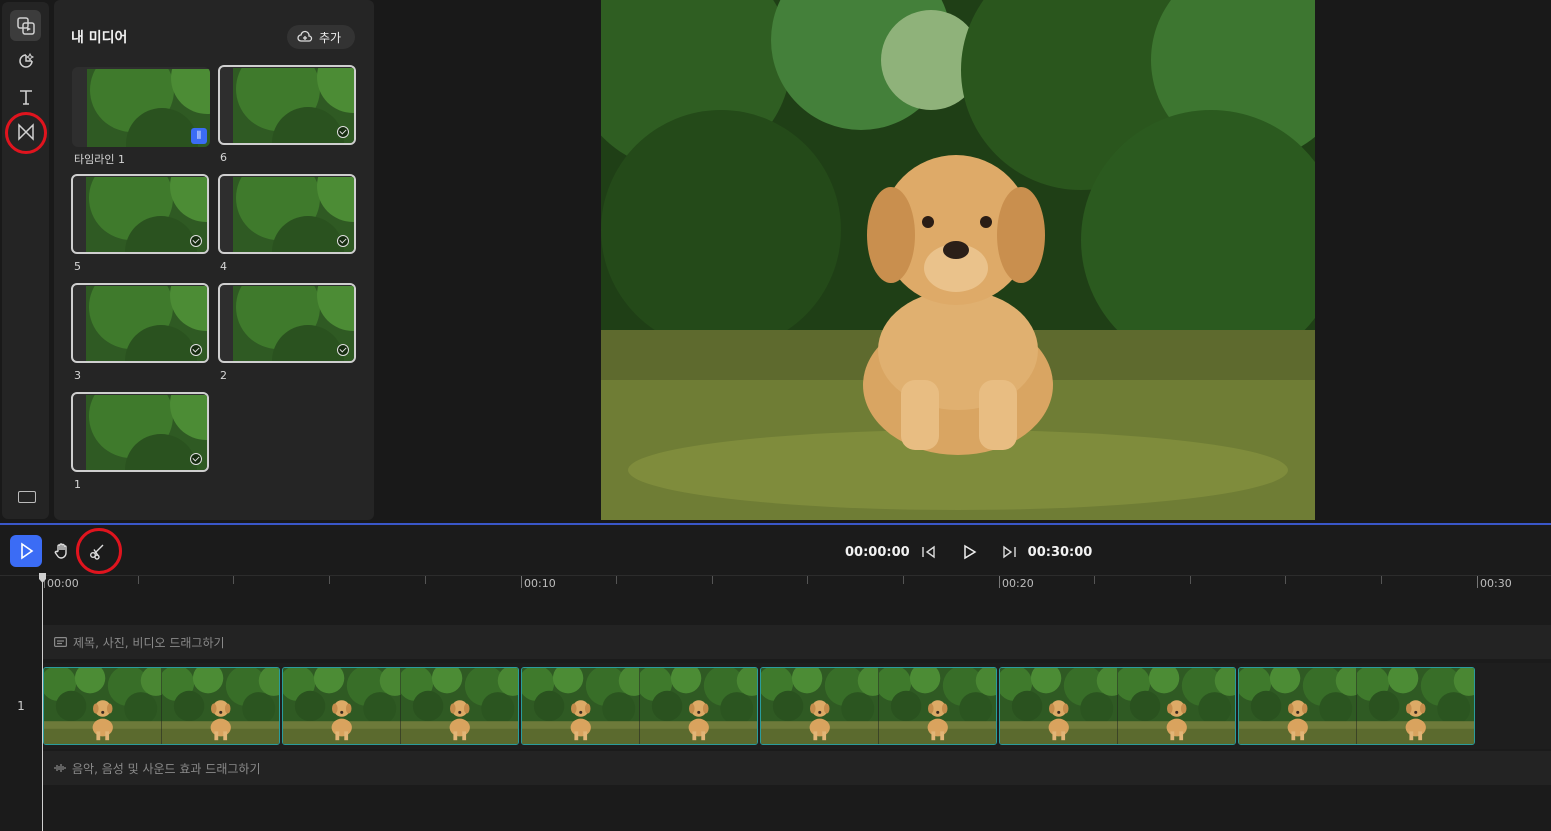 The height and width of the screenshot is (831, 1551). Describe the element at coordinates (99, 159) in the screenshot. I see `media-item-label: 타임라인 1` at that location.